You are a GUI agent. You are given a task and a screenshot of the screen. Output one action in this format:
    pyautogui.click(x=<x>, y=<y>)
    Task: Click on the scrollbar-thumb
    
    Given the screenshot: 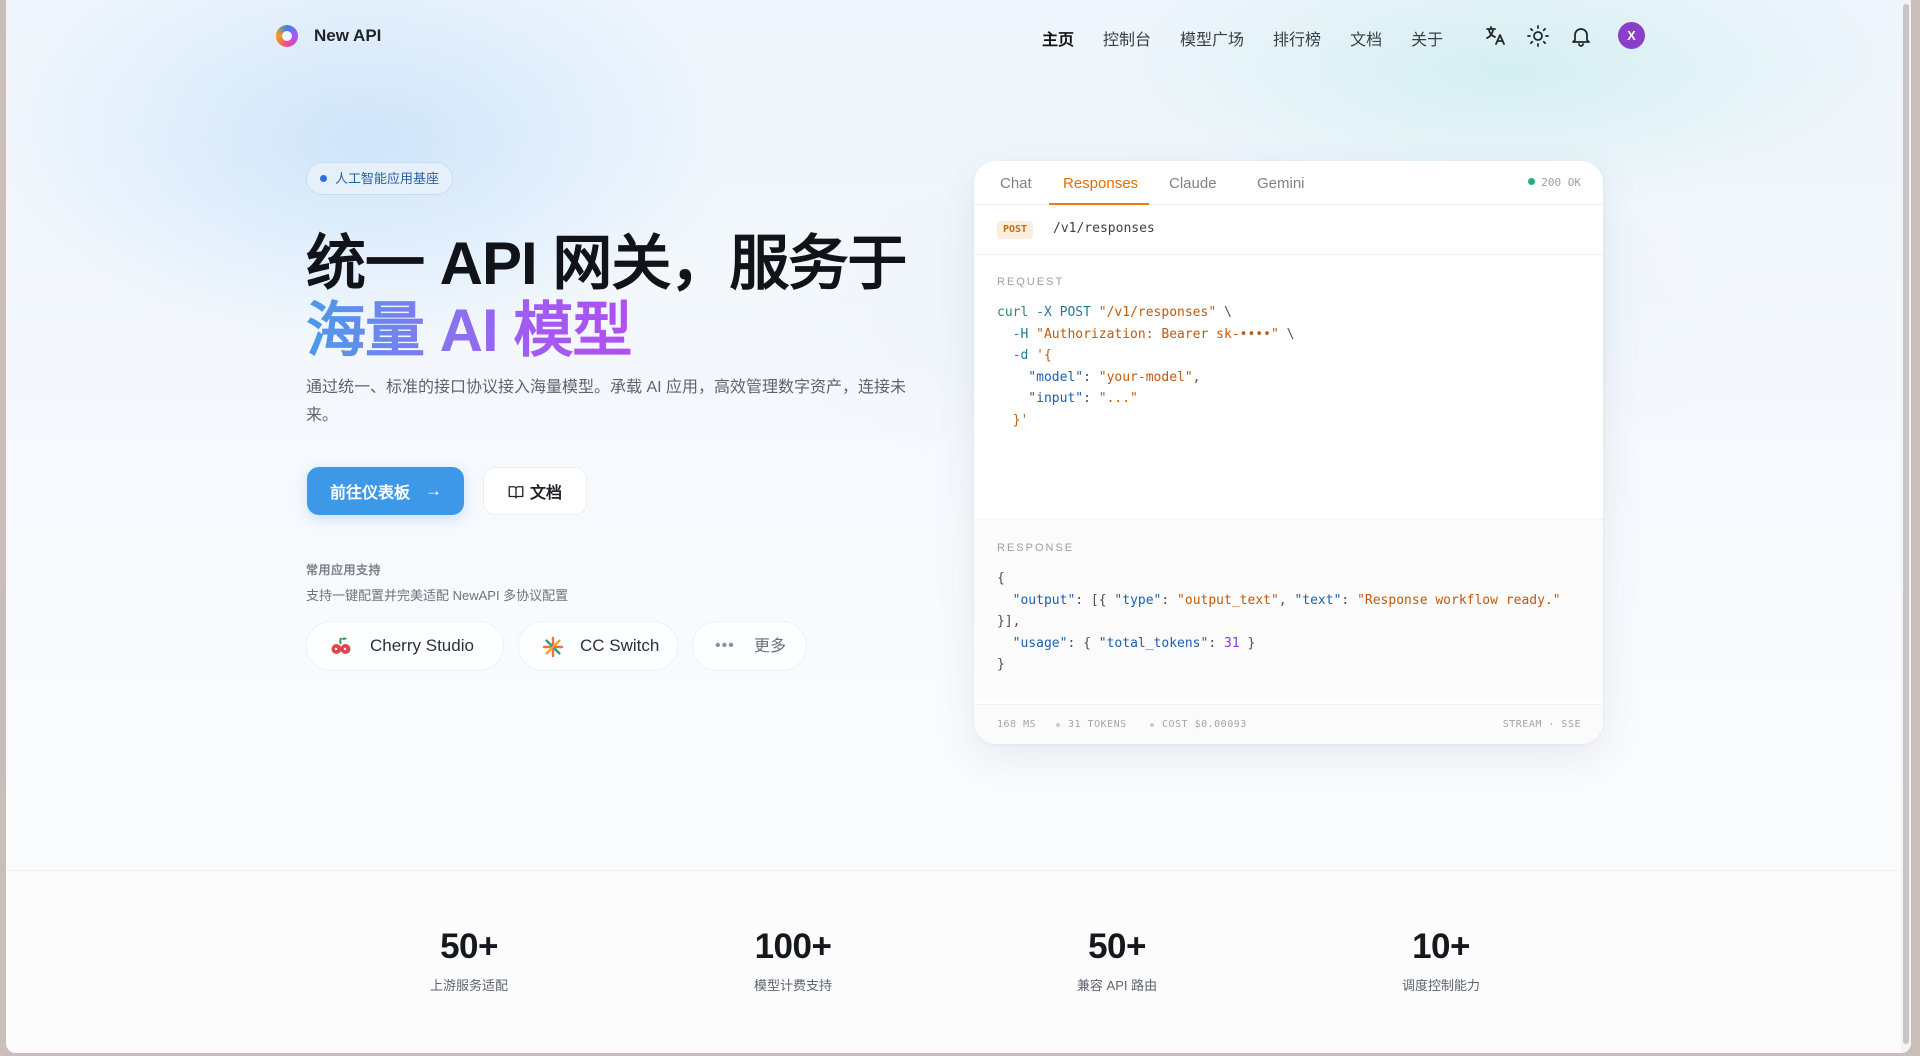 What is the action you would take?
    pyautogui.click(x=1906, y=524)
    